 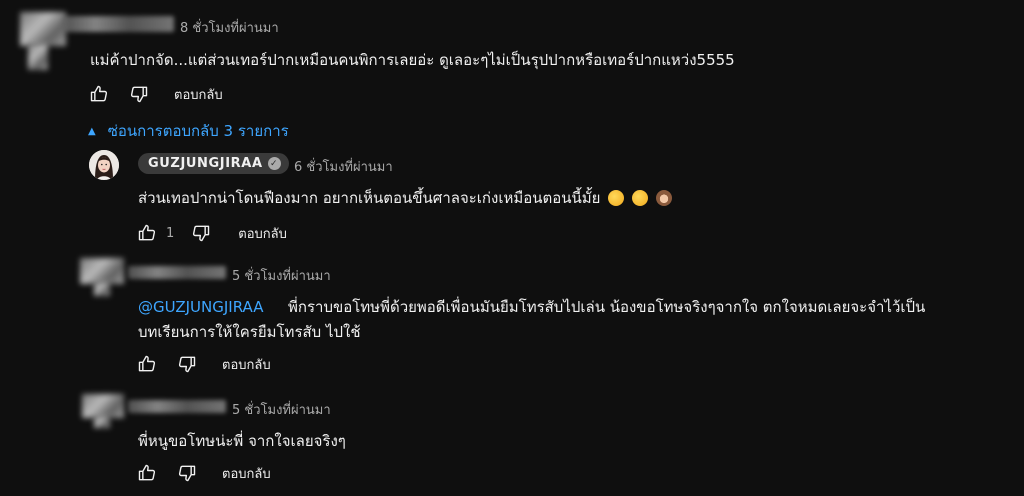 I want to click on hide-replies-button: ▲ ซ่อนการตอบกลับ 3 รายการ, so click(x=188, y=131).